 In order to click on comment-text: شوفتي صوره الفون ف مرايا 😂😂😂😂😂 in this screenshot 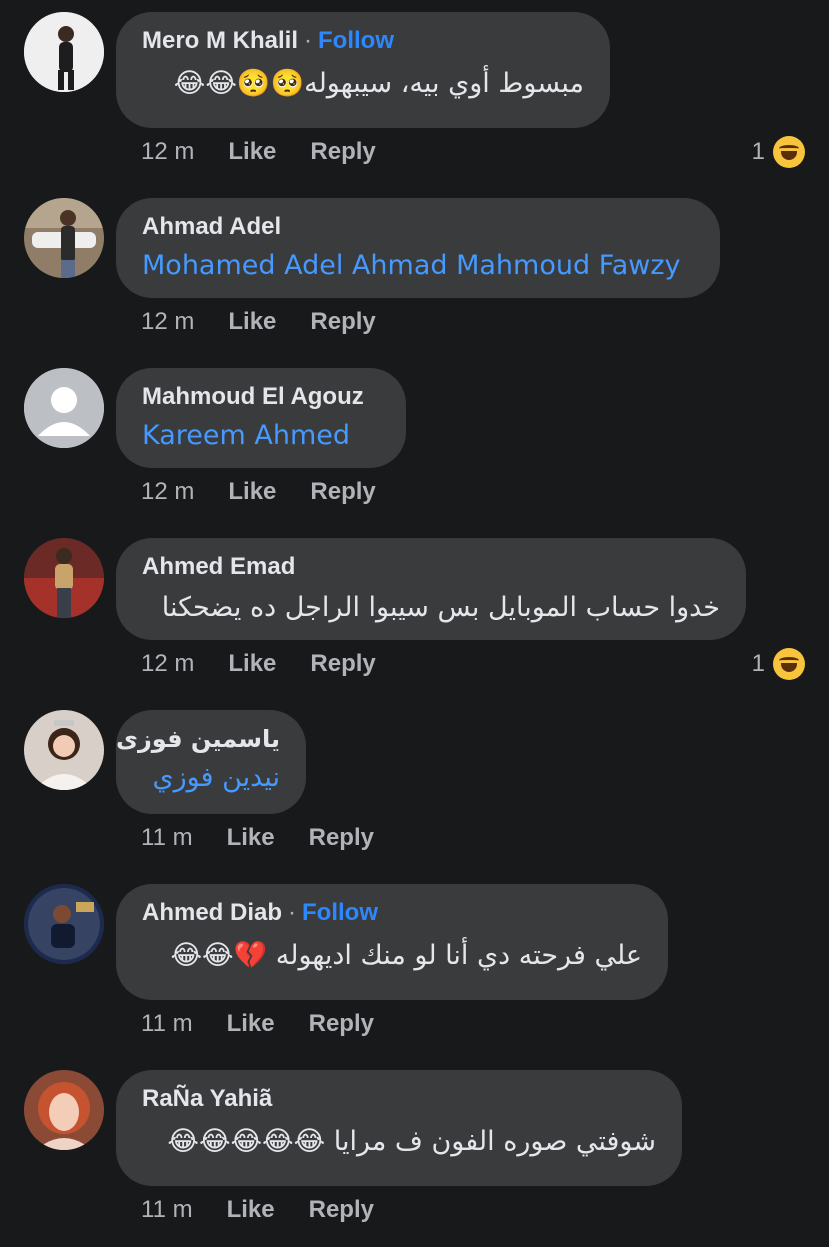, I will do `click(411, 1141)`.